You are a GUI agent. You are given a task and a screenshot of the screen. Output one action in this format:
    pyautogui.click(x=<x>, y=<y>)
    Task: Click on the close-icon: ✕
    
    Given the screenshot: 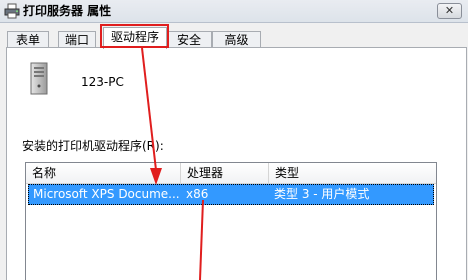 What is the action you would take?
    pyautogui.click(x=449, y=10)
    